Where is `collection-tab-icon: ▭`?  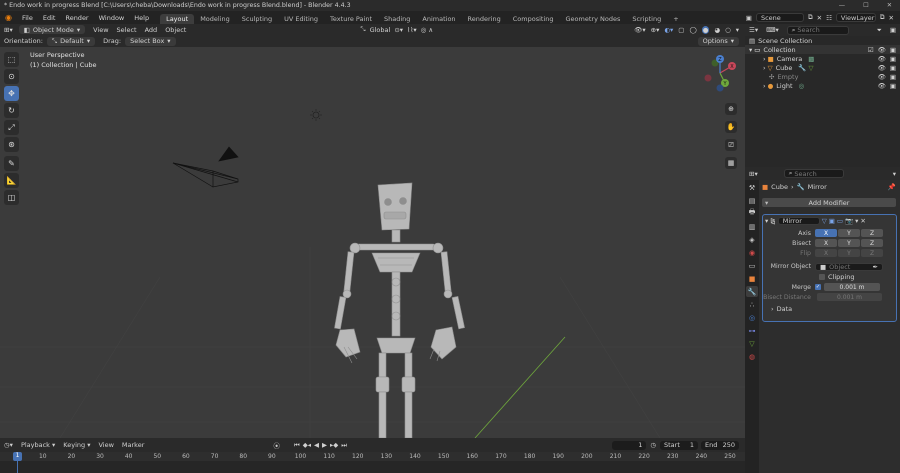
collection-tab-icon: ▭ is located at coordinates (752, 265).